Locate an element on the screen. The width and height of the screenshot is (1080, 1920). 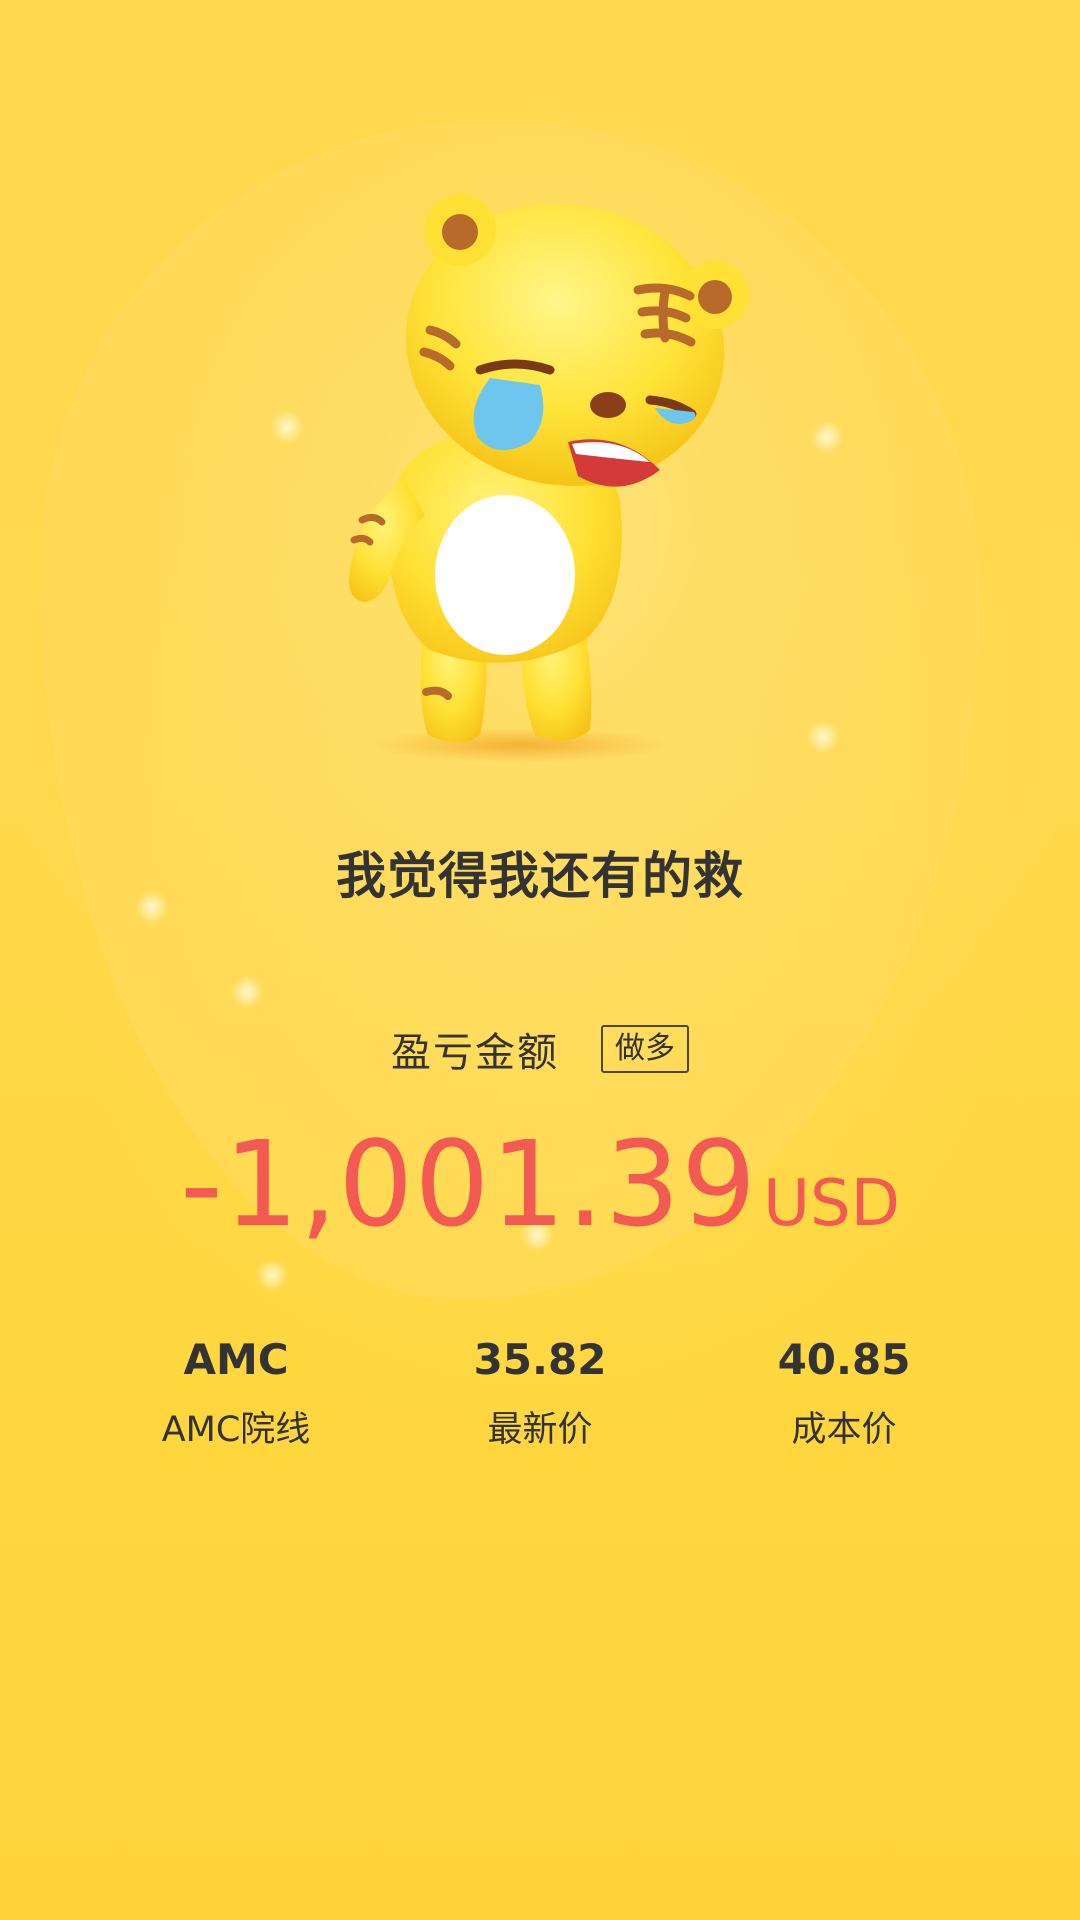
profit-loss-amount: -1,001.39 USD is located at coordinates (540, 1184).